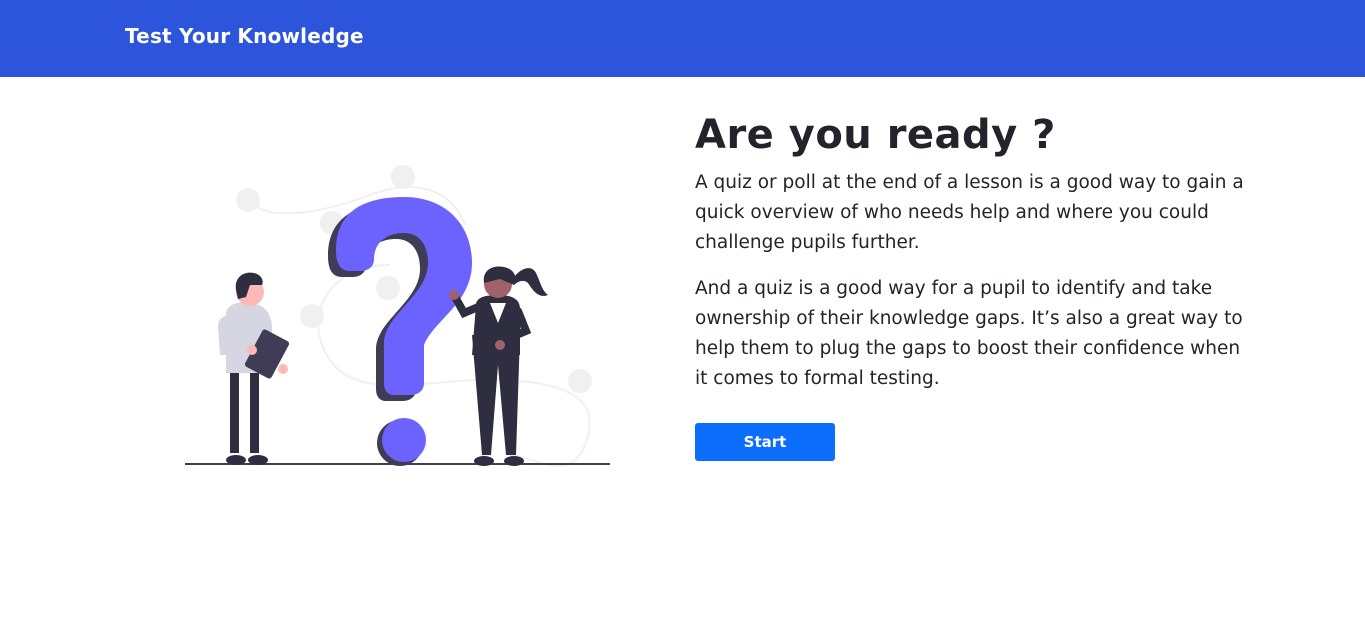 Image resolution: width=1365 pixels, height=637 pixels. Describe the element at coordinates (244, 36) in the screenshot. I see `brand-link: Test Your Knowledge` at that location.